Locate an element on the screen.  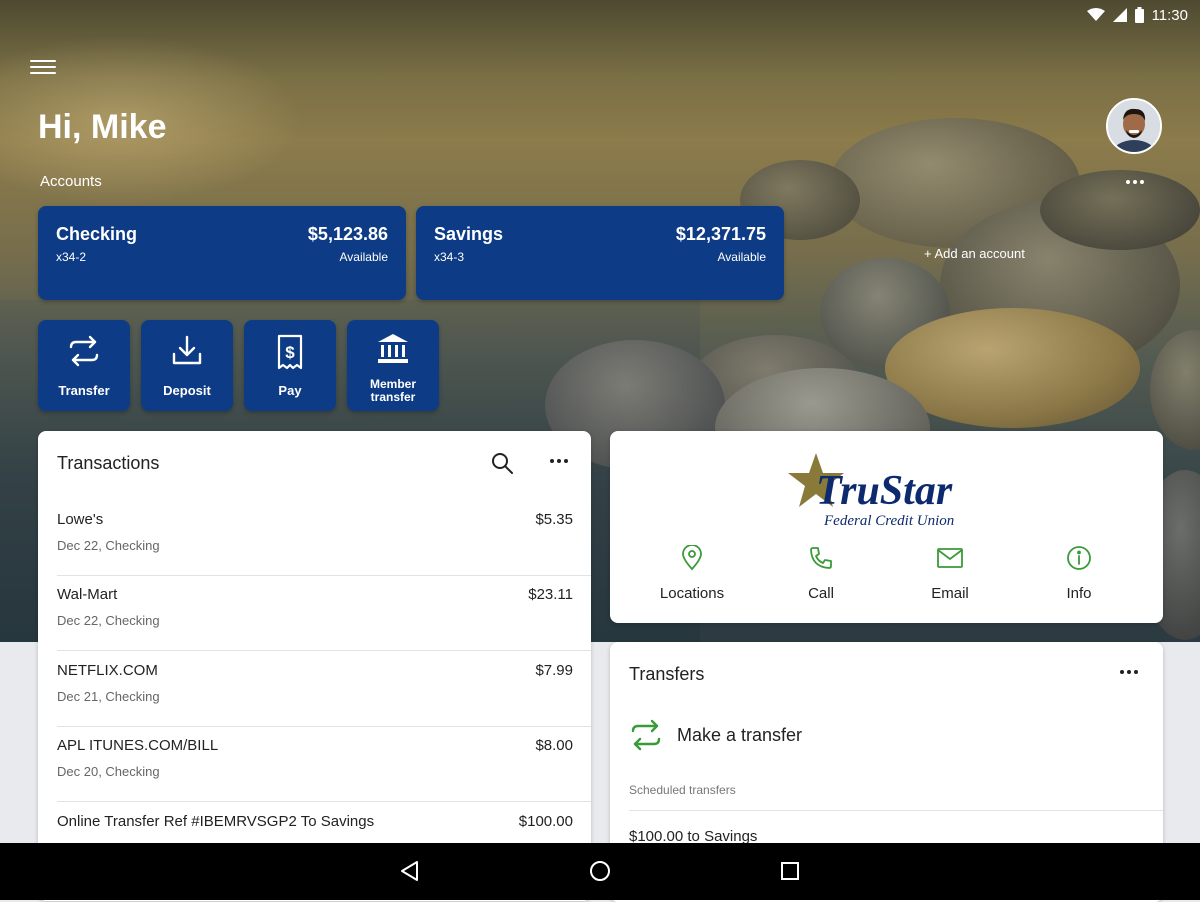
email-button: Email is located at coordinates (950, 572).